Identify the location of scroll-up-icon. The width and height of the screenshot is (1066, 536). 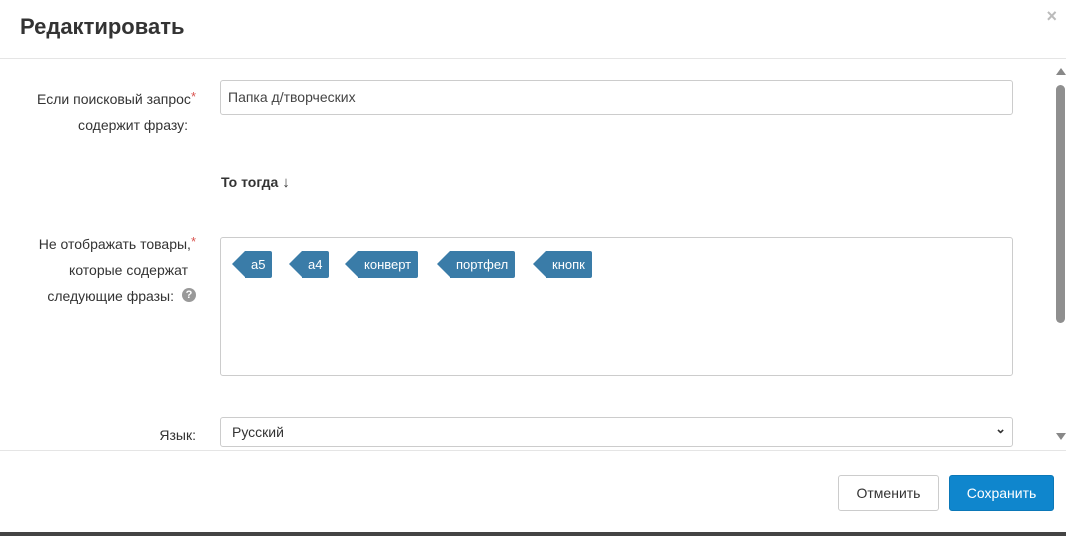
(1061, 71).